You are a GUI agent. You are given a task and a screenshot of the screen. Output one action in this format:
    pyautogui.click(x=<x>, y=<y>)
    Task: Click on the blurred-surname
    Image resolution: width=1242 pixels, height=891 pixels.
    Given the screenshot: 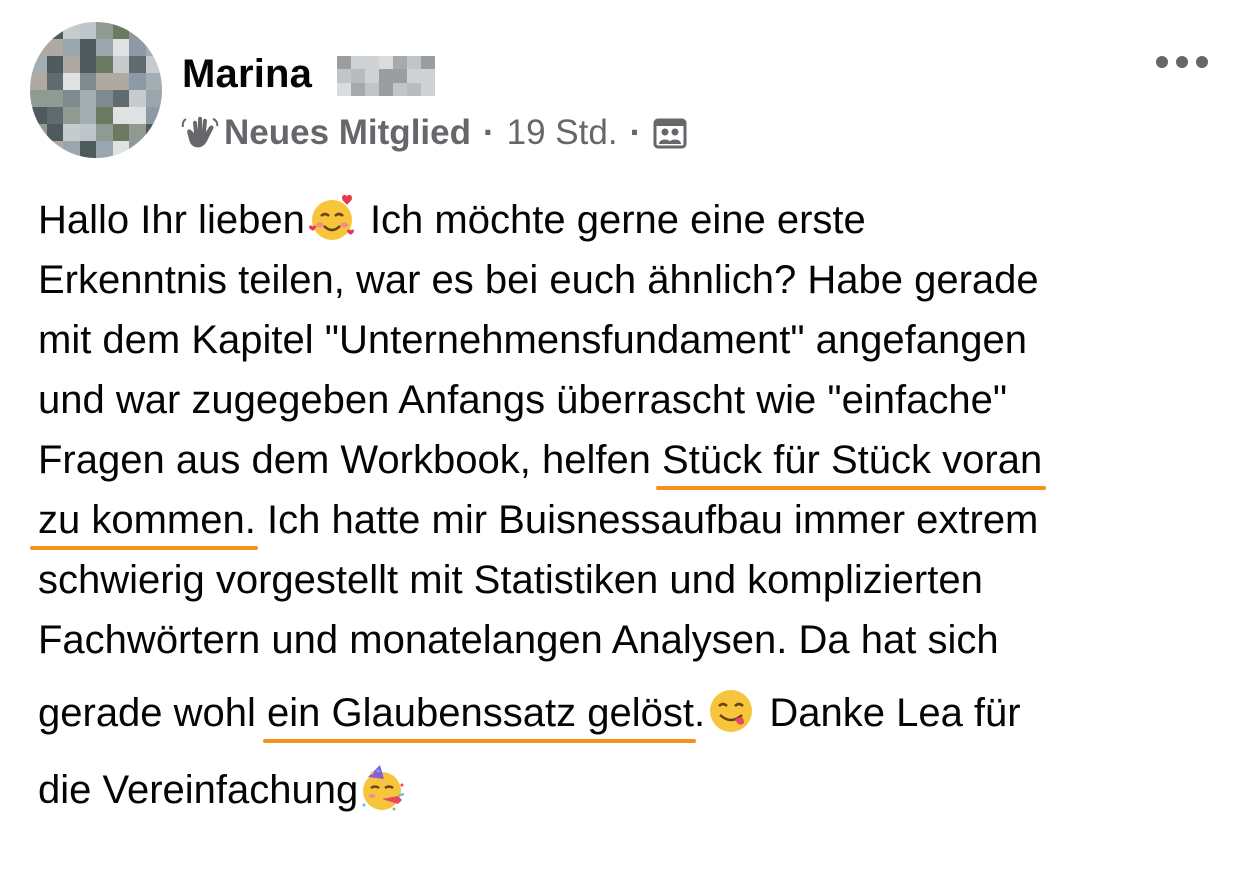 What is the action you would take?
    pyautogui.click(x=386, y=76)
    